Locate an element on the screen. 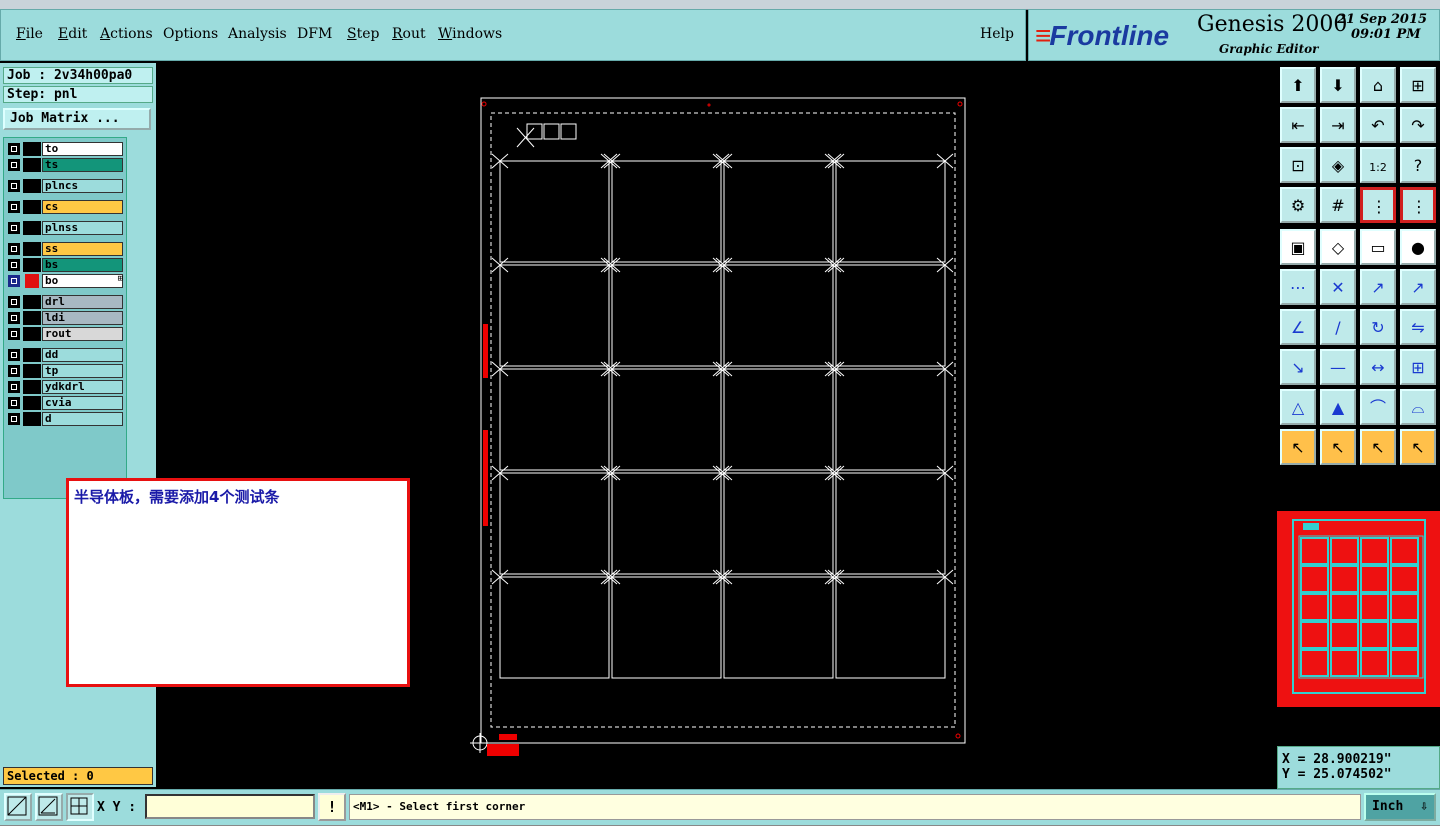 The width and height of the screenshot is (1440, 835). layer-traffic-button: ⋮ is located at coordinates (1378, 205).